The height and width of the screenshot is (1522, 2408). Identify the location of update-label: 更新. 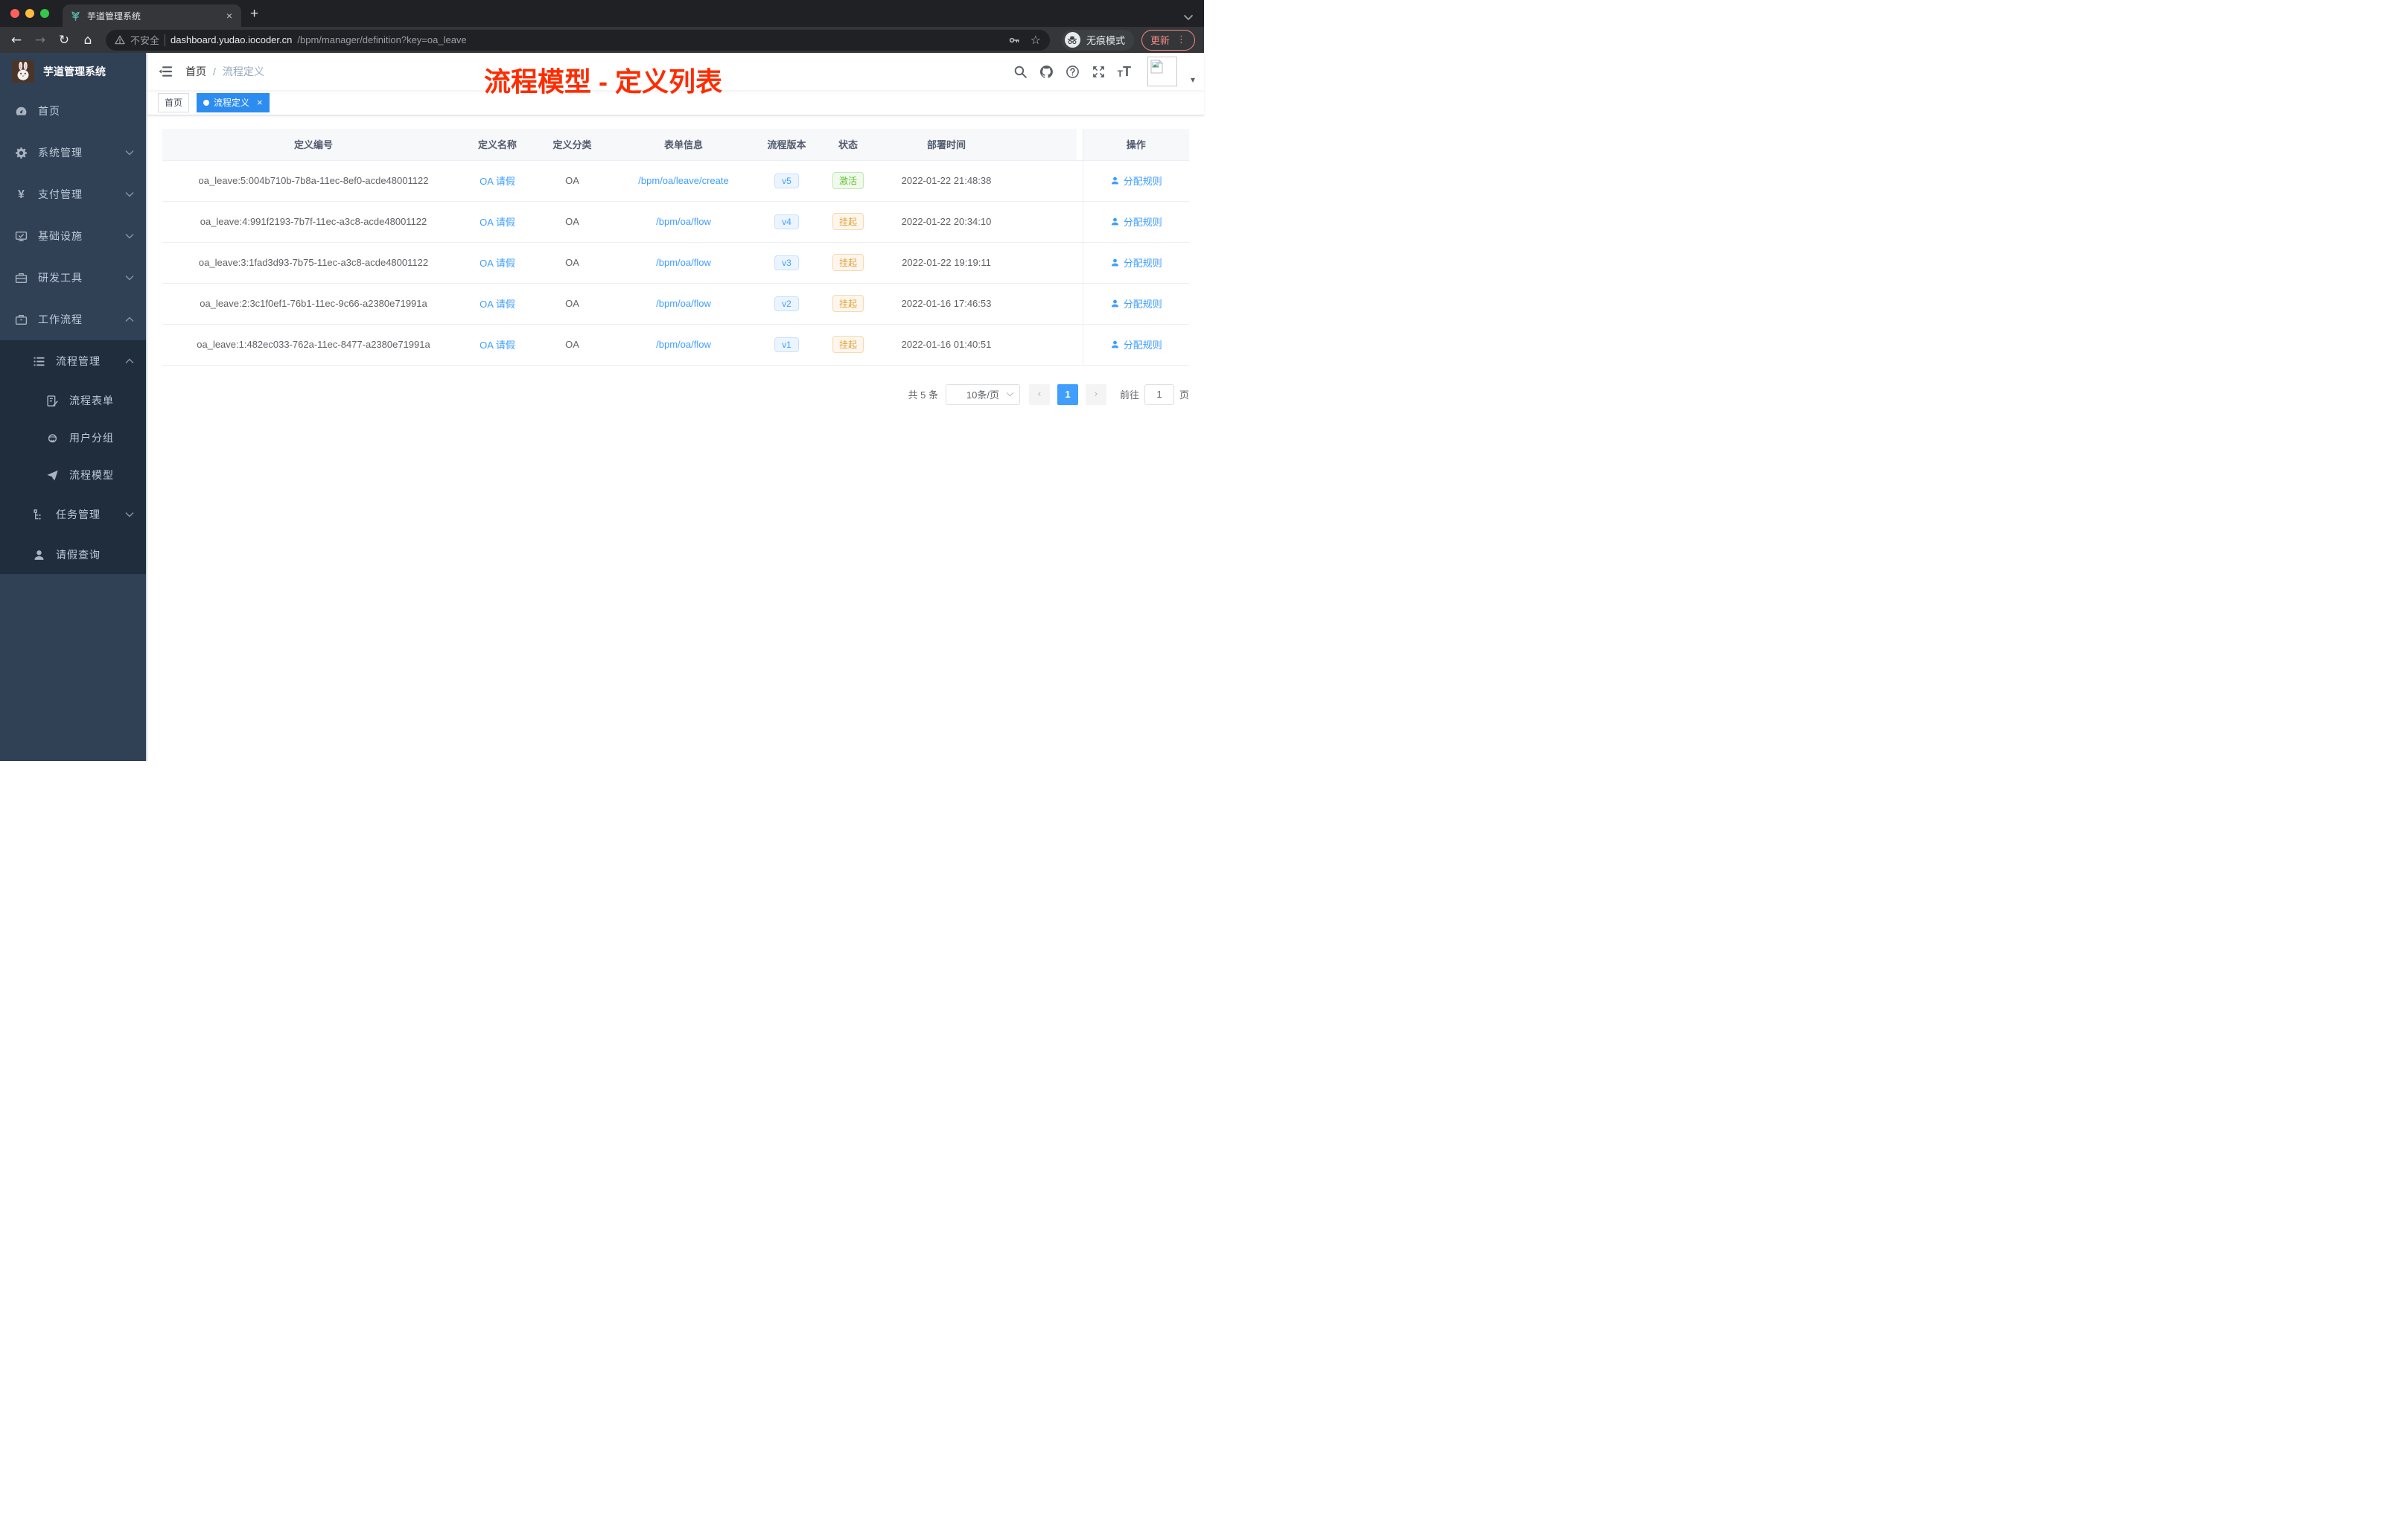
(1160, 40).